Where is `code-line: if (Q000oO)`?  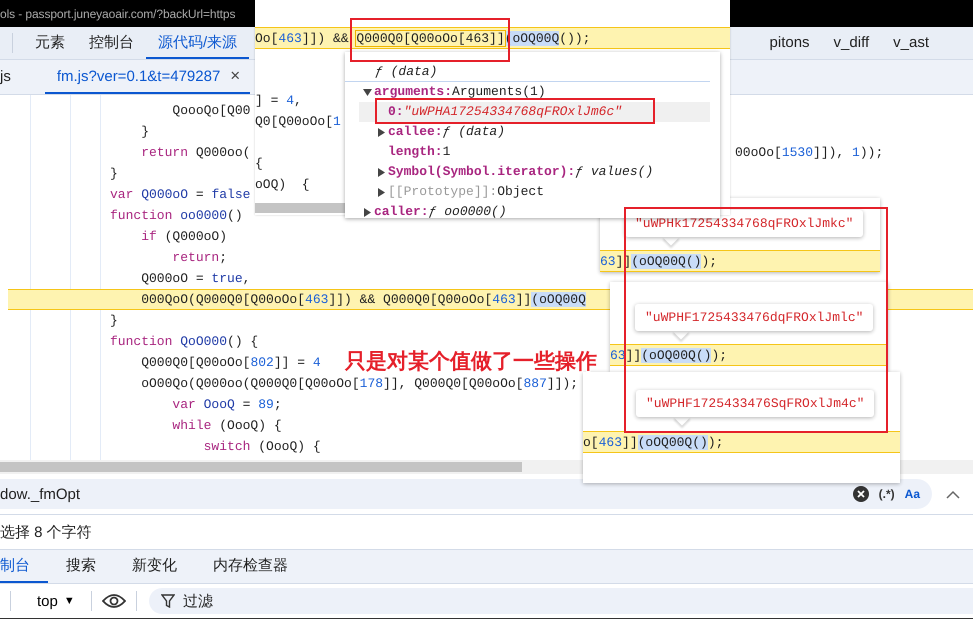
code-line: if (Q000oO) is located at coordinates (184, 237).